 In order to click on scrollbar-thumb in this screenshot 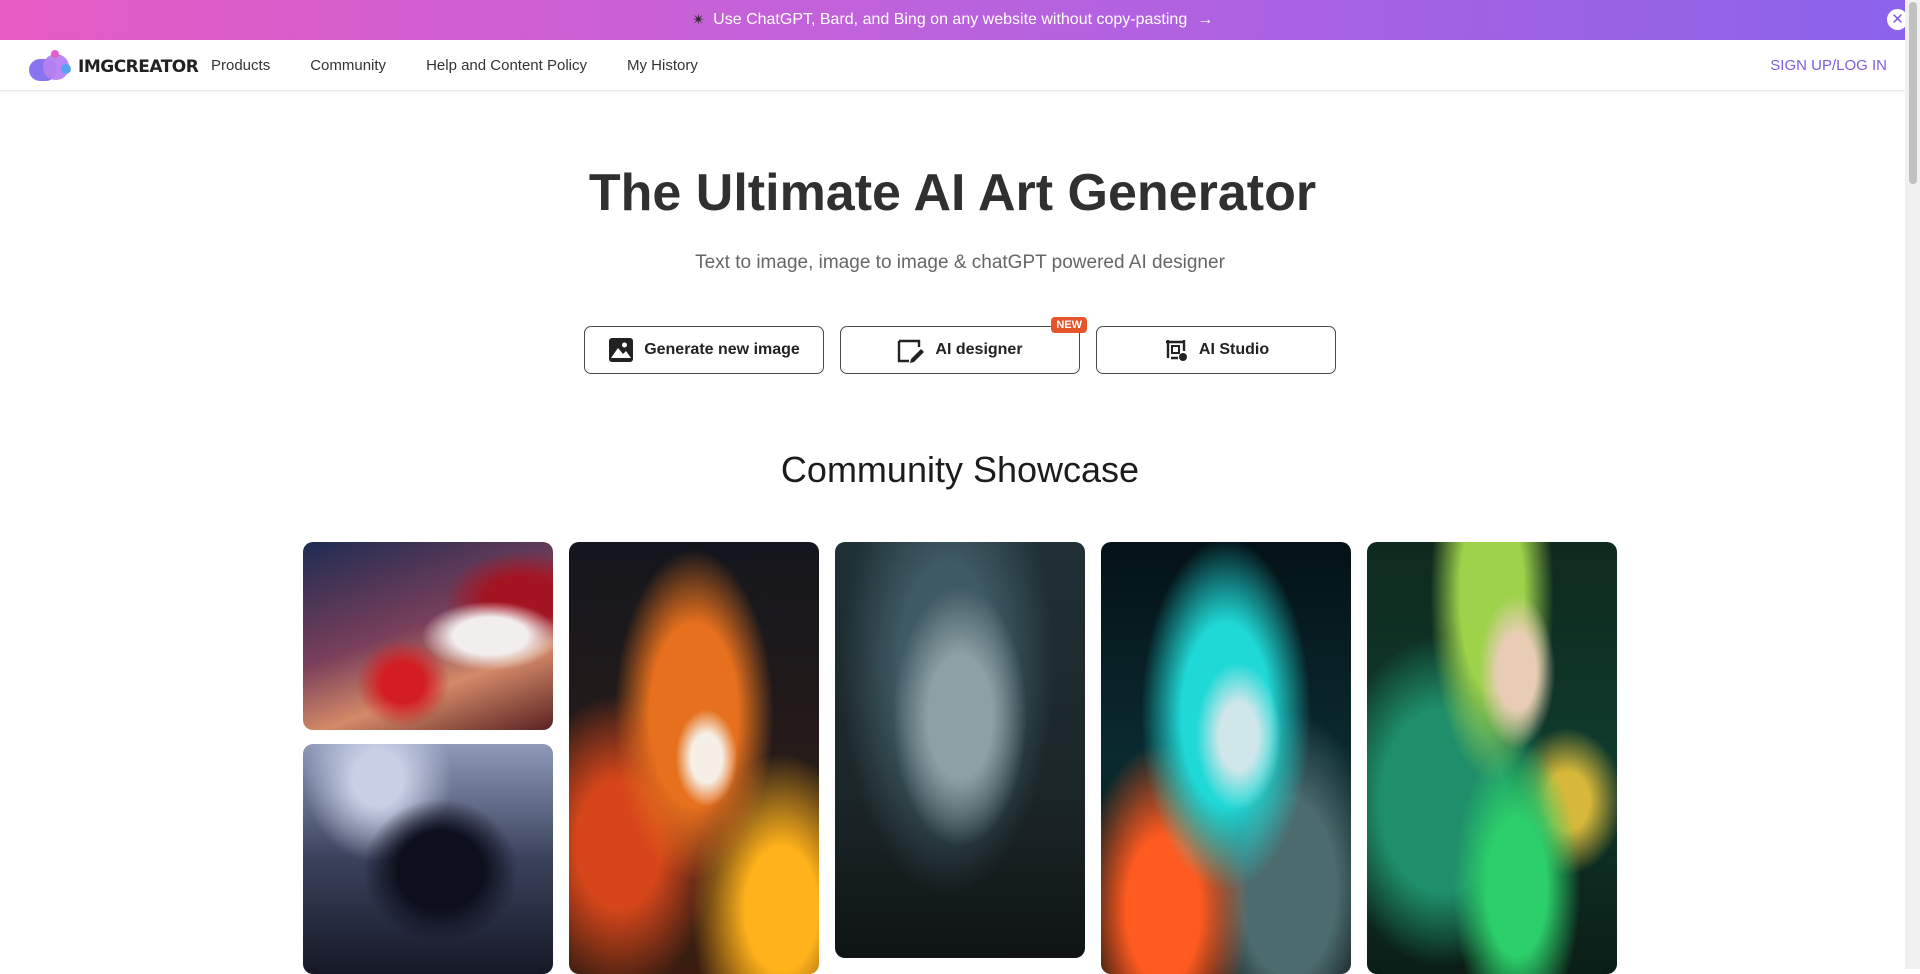, I will do `click(1913, 93)`.